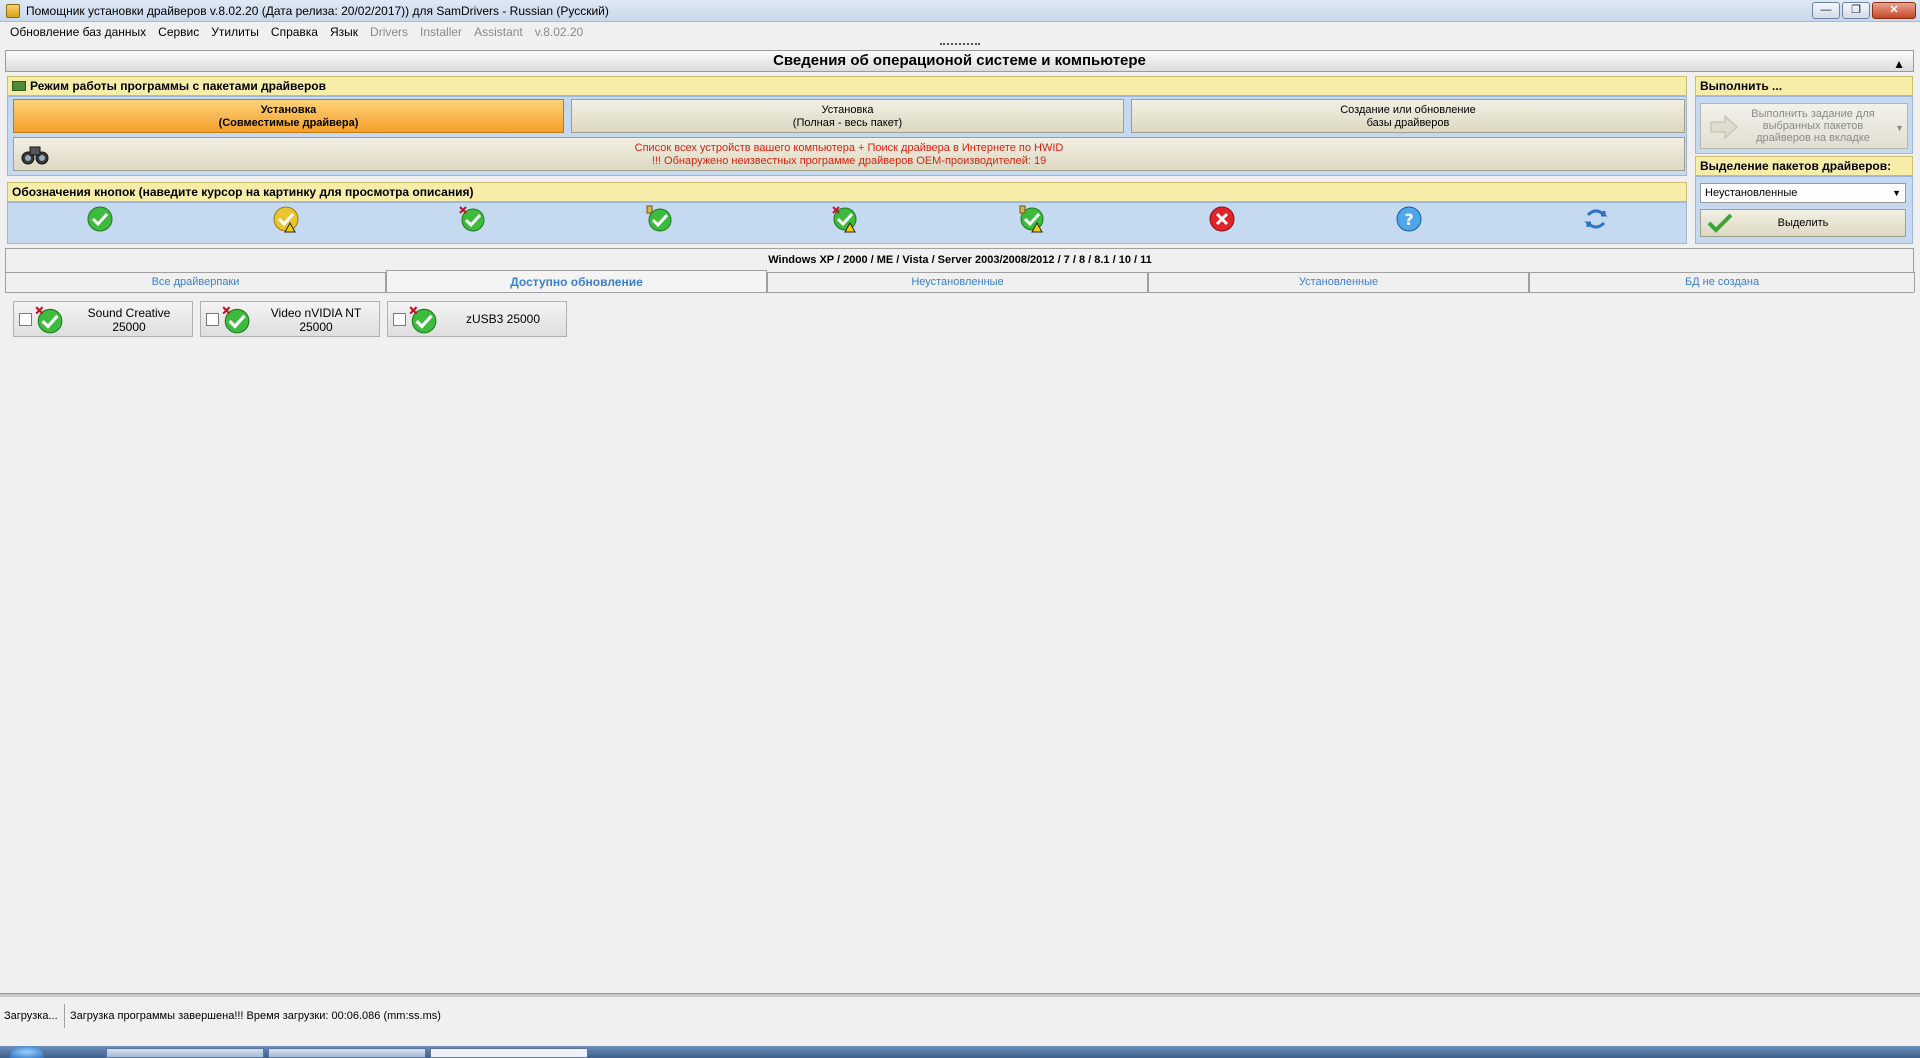  What do you see at coordinates (1856, 10) in the screenshot?
I see `maximize-button: ❐` at bounding box center [1856, 10].